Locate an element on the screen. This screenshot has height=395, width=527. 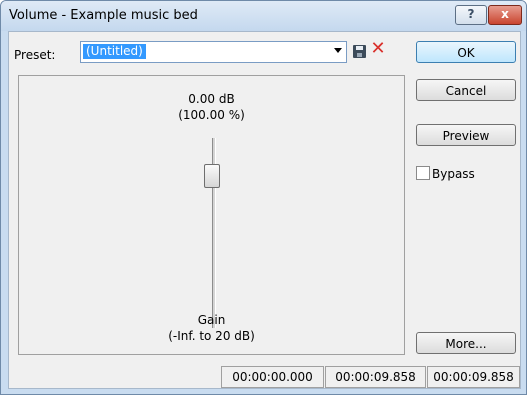
delete-icon: ✕ is located at coordinates (378, 49).